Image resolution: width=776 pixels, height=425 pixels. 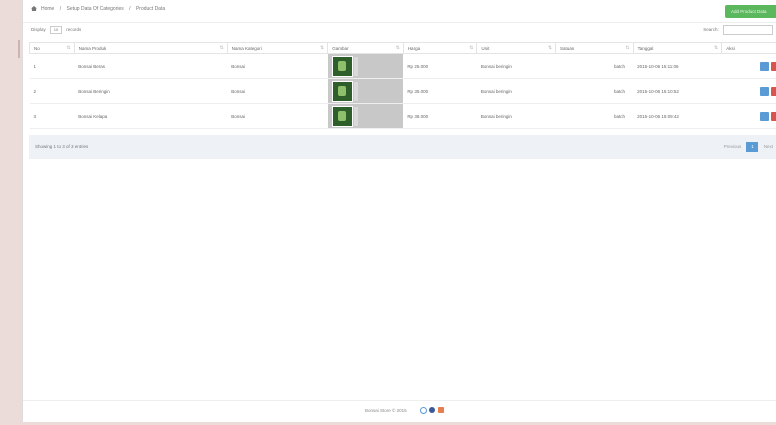 I want to click on column-header: Unit ⇅, so click(x=516, y=48).